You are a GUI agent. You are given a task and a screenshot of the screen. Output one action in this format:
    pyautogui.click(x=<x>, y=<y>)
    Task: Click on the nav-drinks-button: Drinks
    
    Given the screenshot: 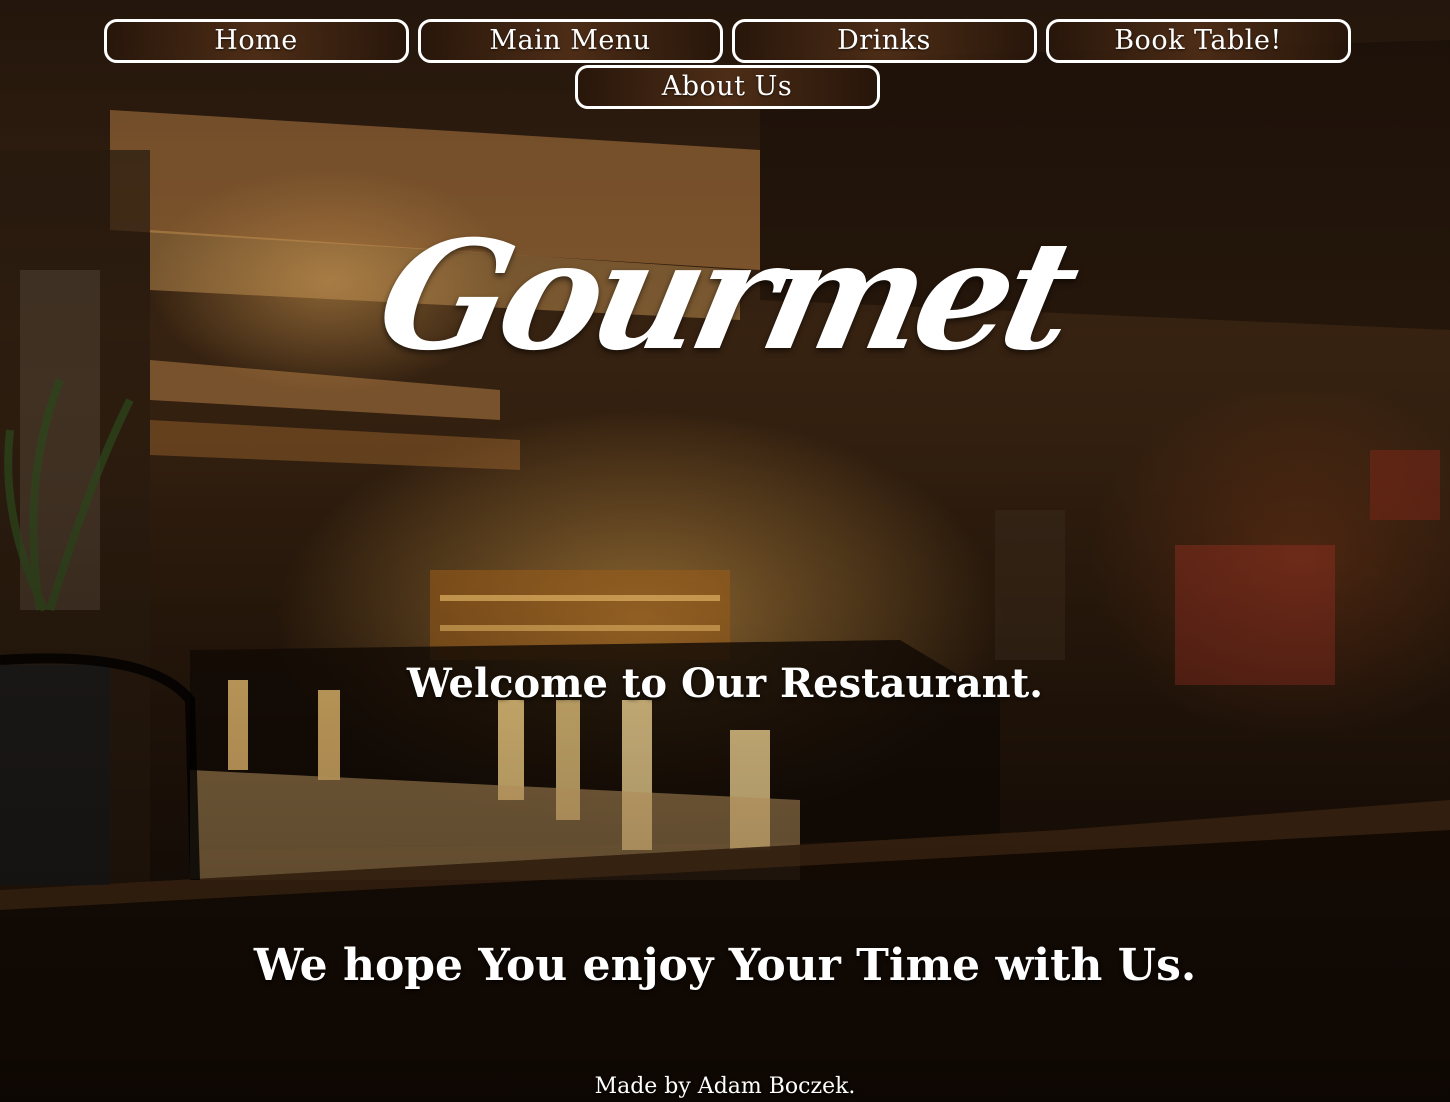 What is the action you would take?
    pyautogui.click(x=884, y=41)
    